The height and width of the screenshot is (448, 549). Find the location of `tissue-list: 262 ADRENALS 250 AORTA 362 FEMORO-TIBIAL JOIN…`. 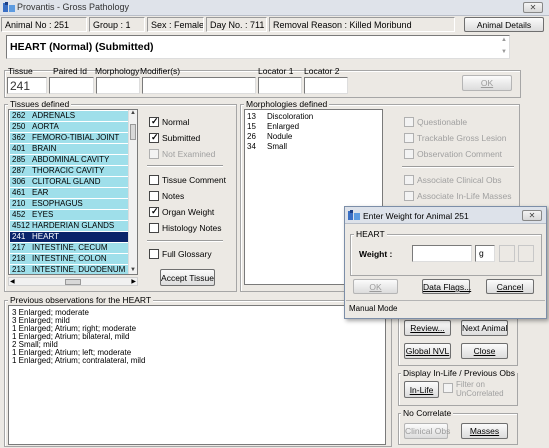

tissue-list: 262 ADRENALS 250 AORTA 362 FEMORO-TIBIAL JOIN… is located at coordinates (73, 192).